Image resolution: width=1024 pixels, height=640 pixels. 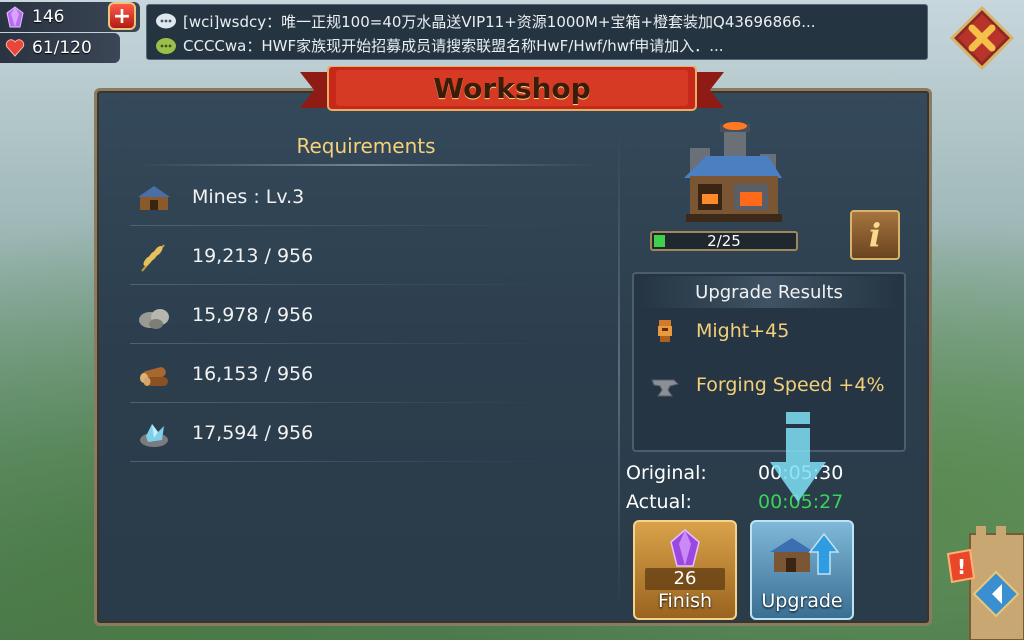 I want to click on info-icon: i, so click(x=875, y=235).